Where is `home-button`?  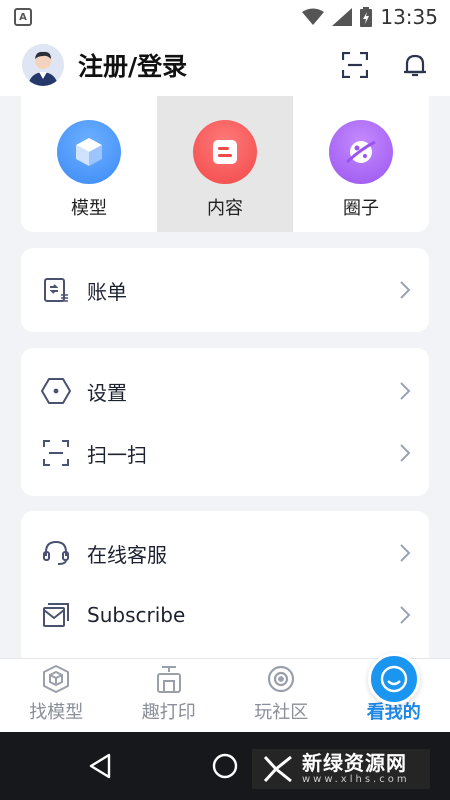
home-button is located at coordinates (225, 766).